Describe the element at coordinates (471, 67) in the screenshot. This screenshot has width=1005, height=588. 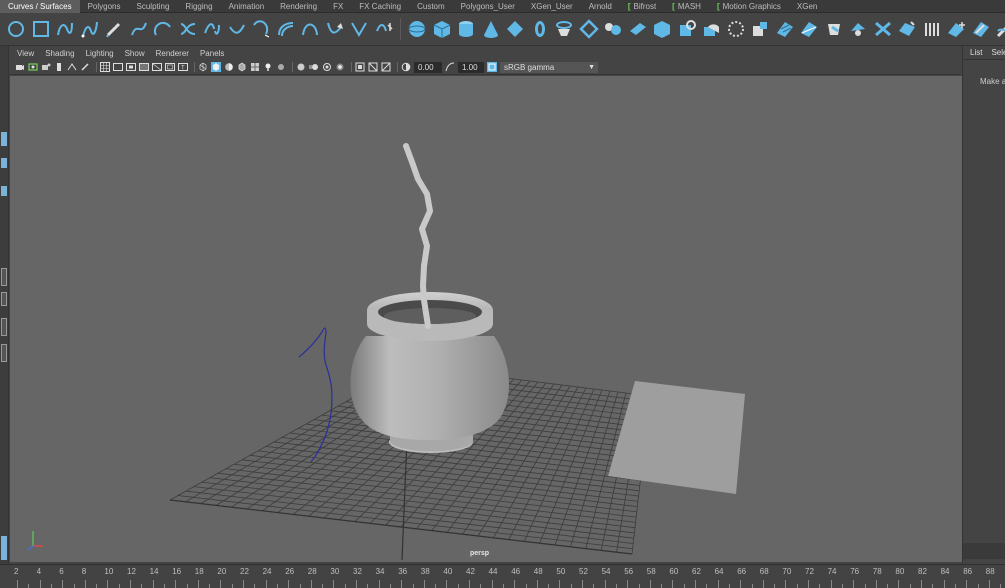
I see `gamma-field: 1.00` at that location.